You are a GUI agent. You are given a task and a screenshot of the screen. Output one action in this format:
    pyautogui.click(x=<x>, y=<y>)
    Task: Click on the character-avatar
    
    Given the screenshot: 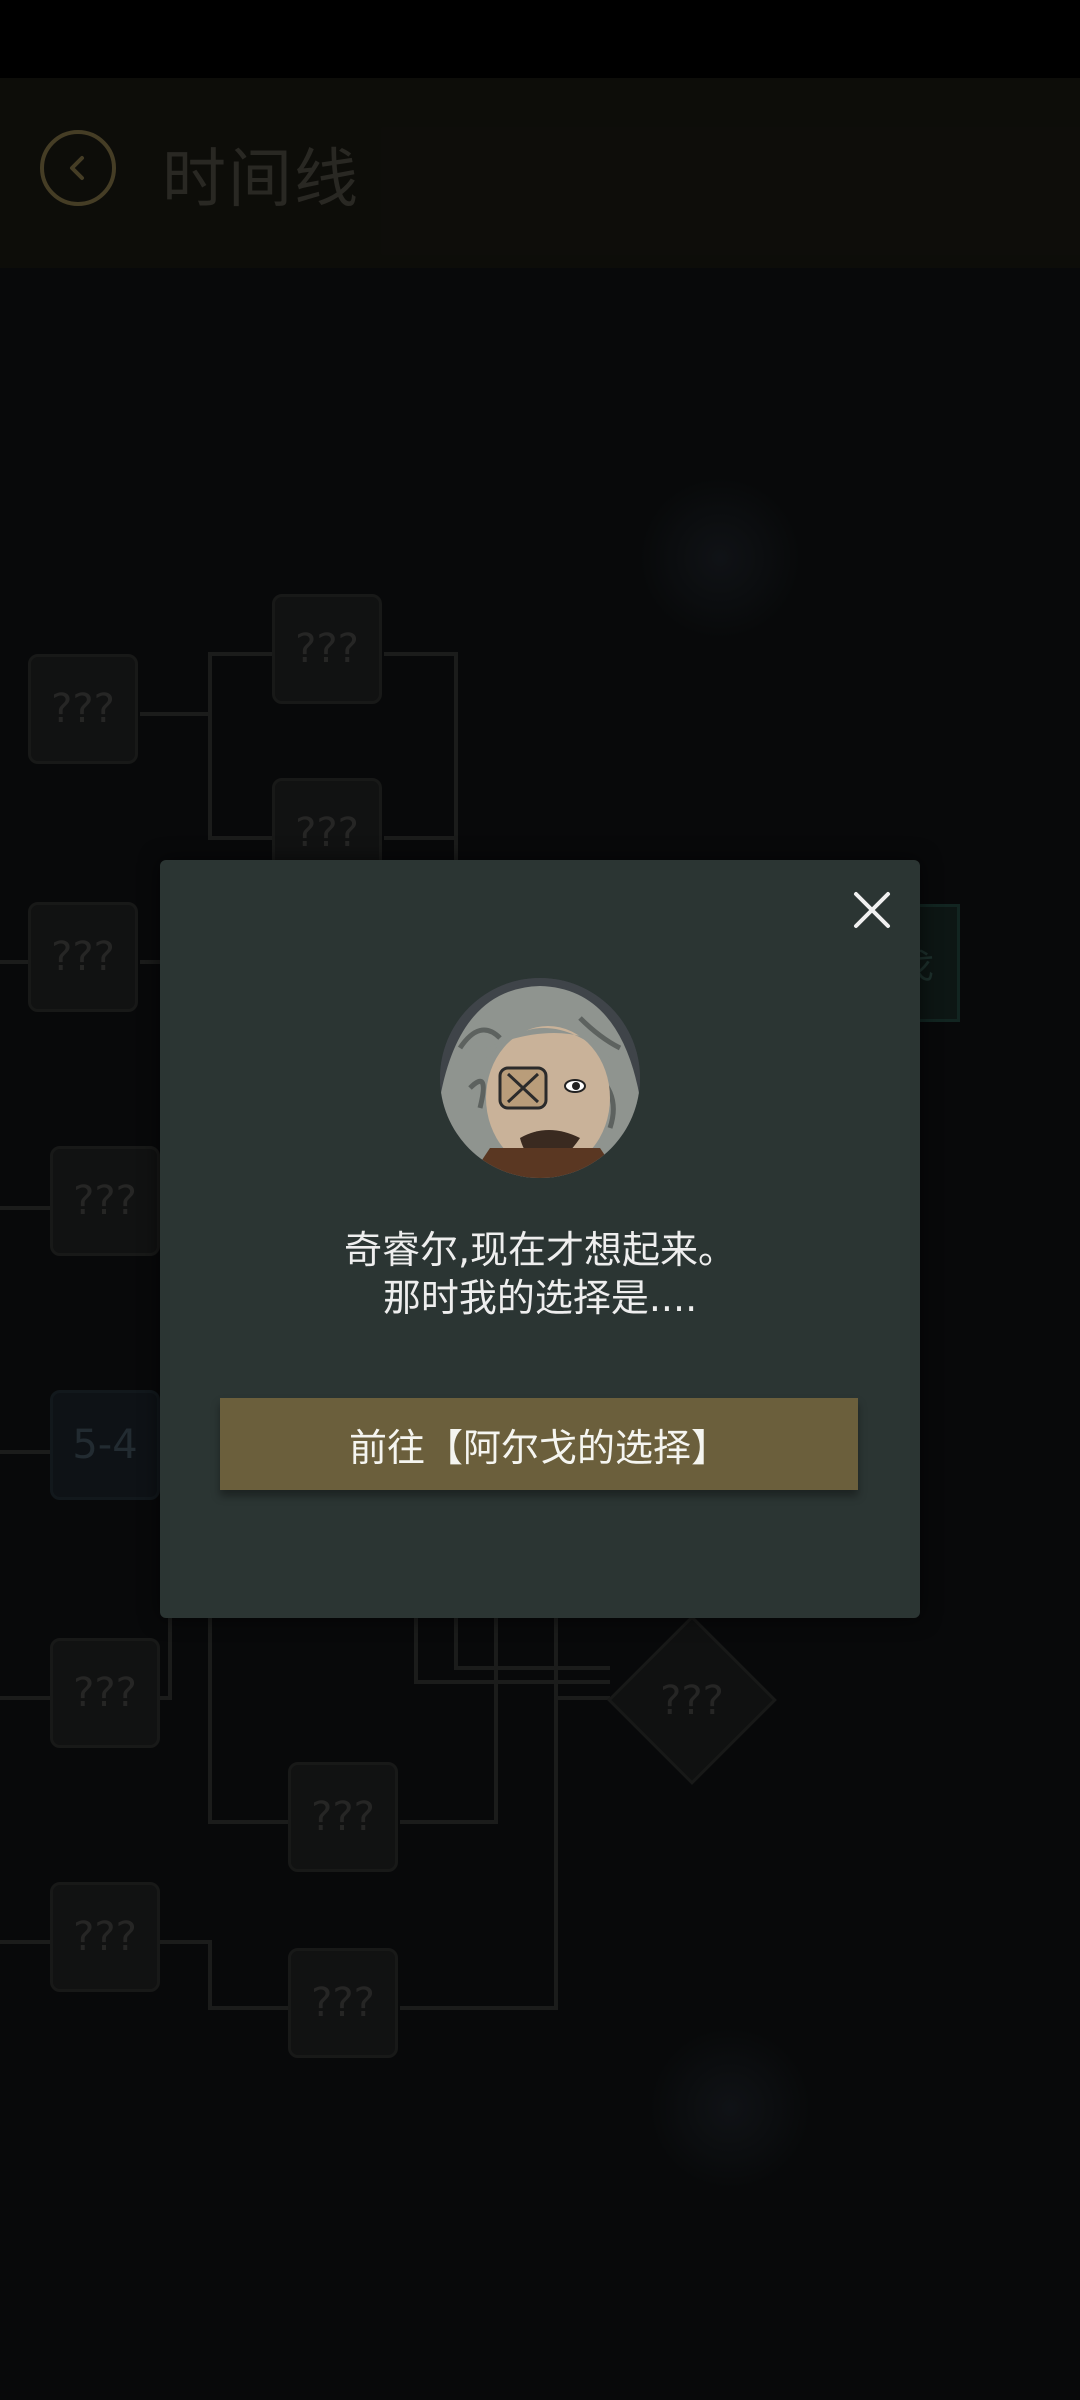 What is the action you would take?
    pyautogui.click(x=540, y=1078)
    